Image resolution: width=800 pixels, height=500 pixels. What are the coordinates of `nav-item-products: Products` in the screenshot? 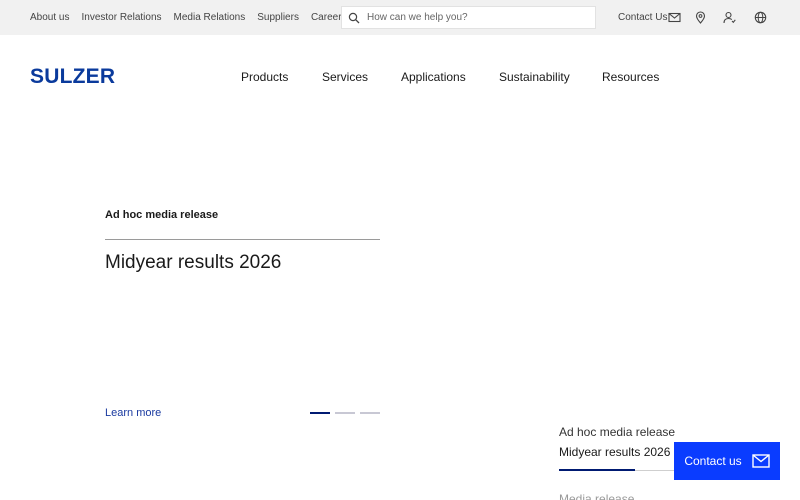 It's located at (264, 77).